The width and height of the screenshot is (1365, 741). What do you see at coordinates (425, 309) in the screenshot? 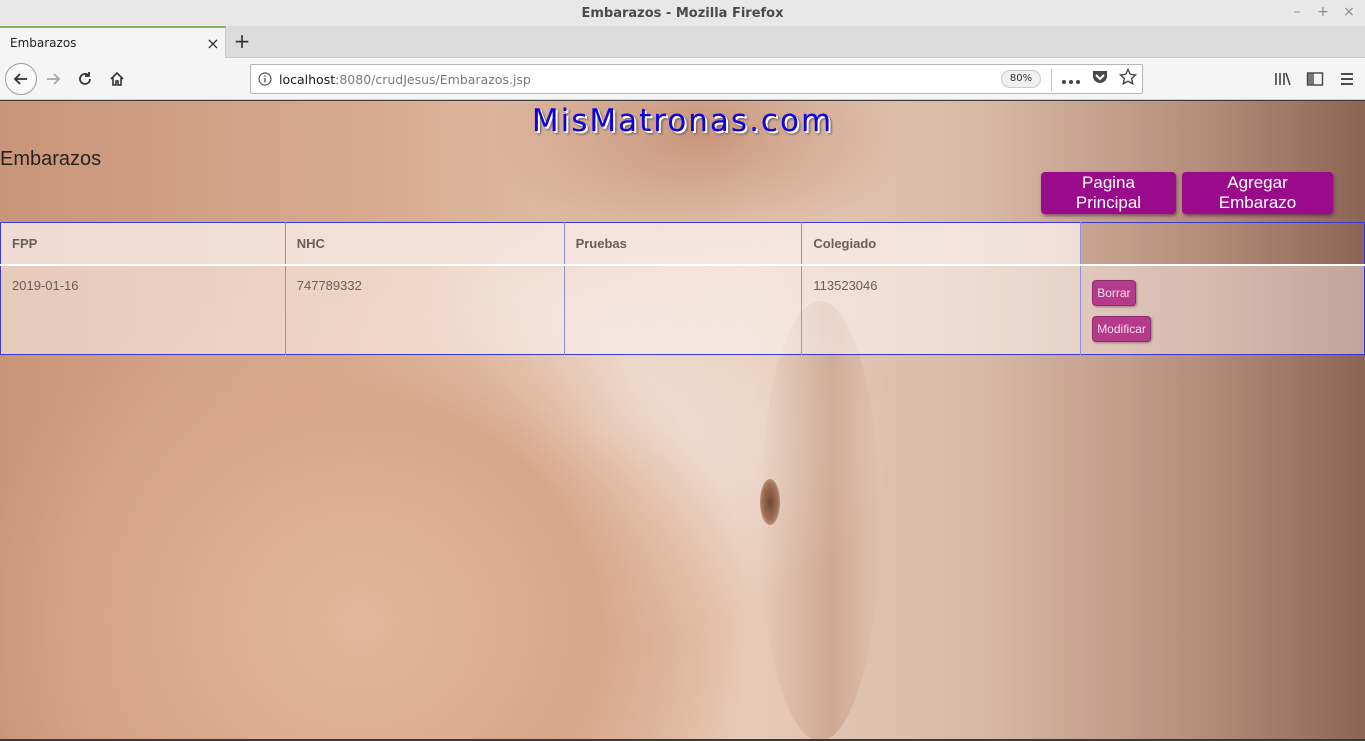
I see `cell-nhc: 747789332` at bounding box center [425, 309].